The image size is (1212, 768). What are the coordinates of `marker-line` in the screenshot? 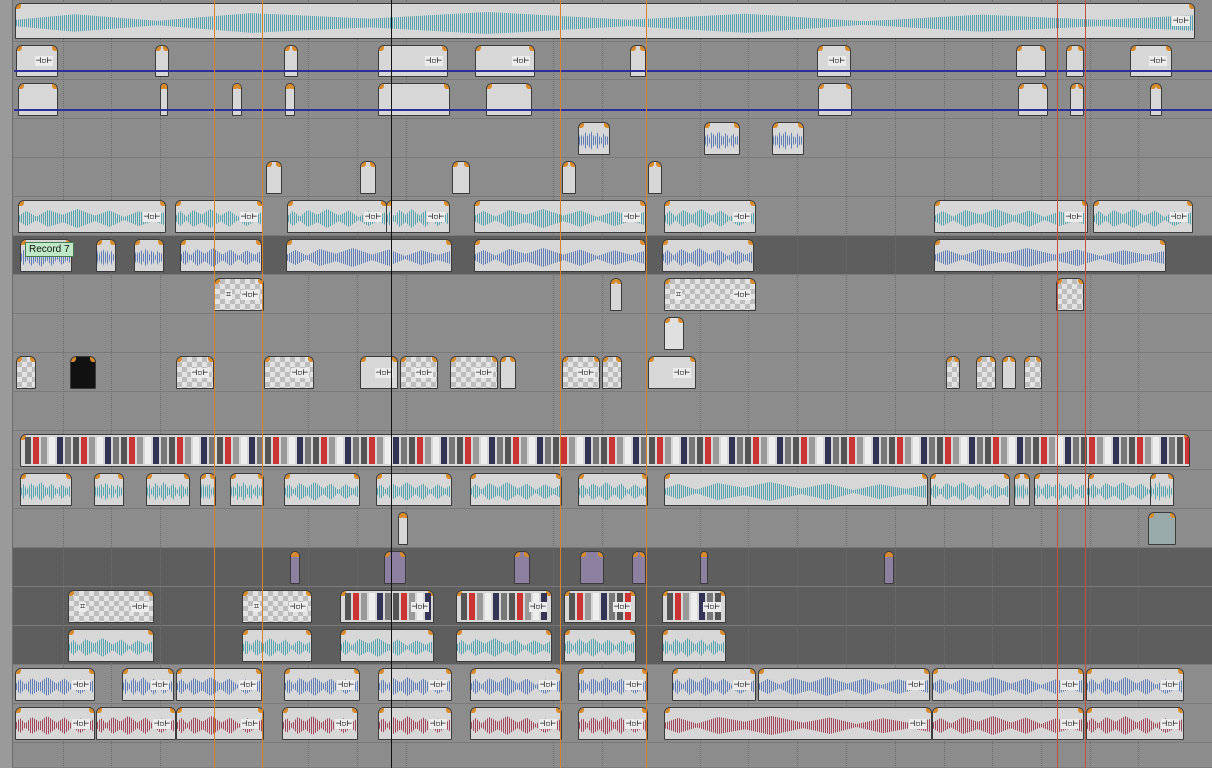 It's located at (560, 384).